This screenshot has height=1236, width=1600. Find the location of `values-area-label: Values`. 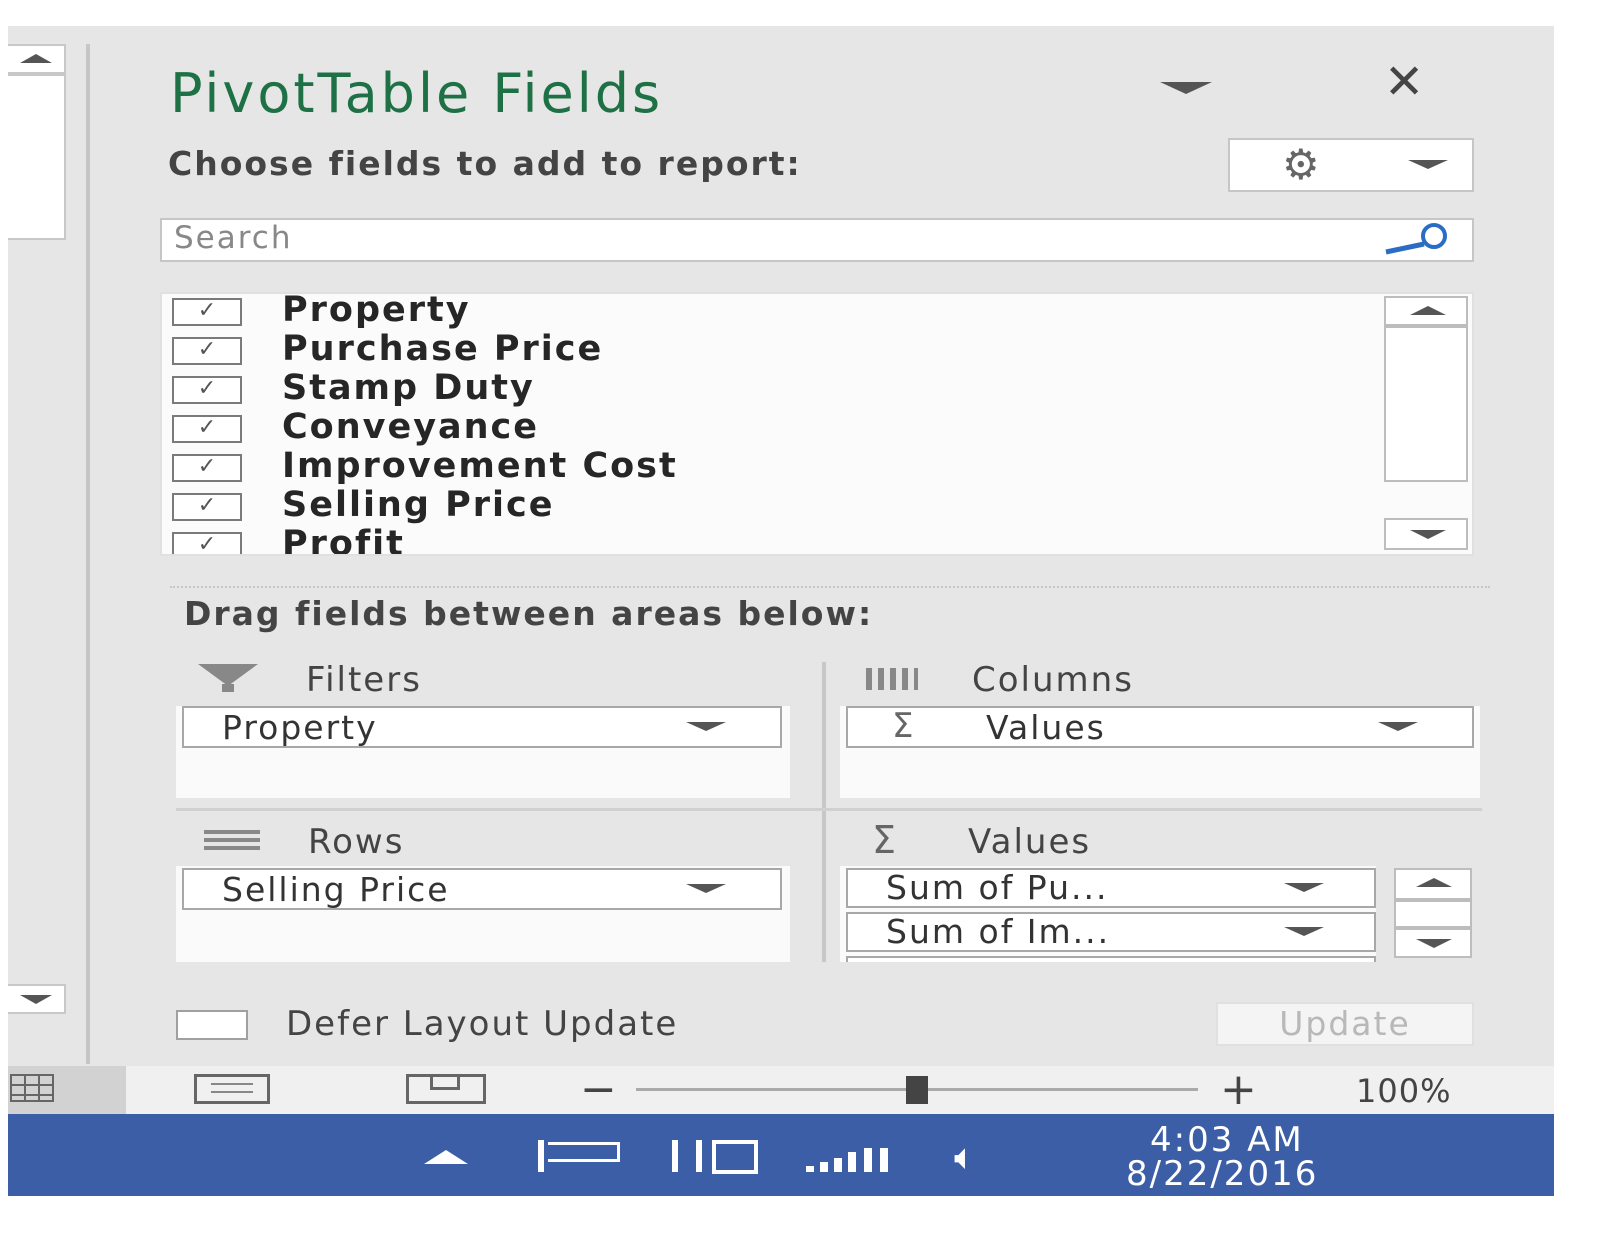

values-area-label: Values is located at coordinates (1030, 842).